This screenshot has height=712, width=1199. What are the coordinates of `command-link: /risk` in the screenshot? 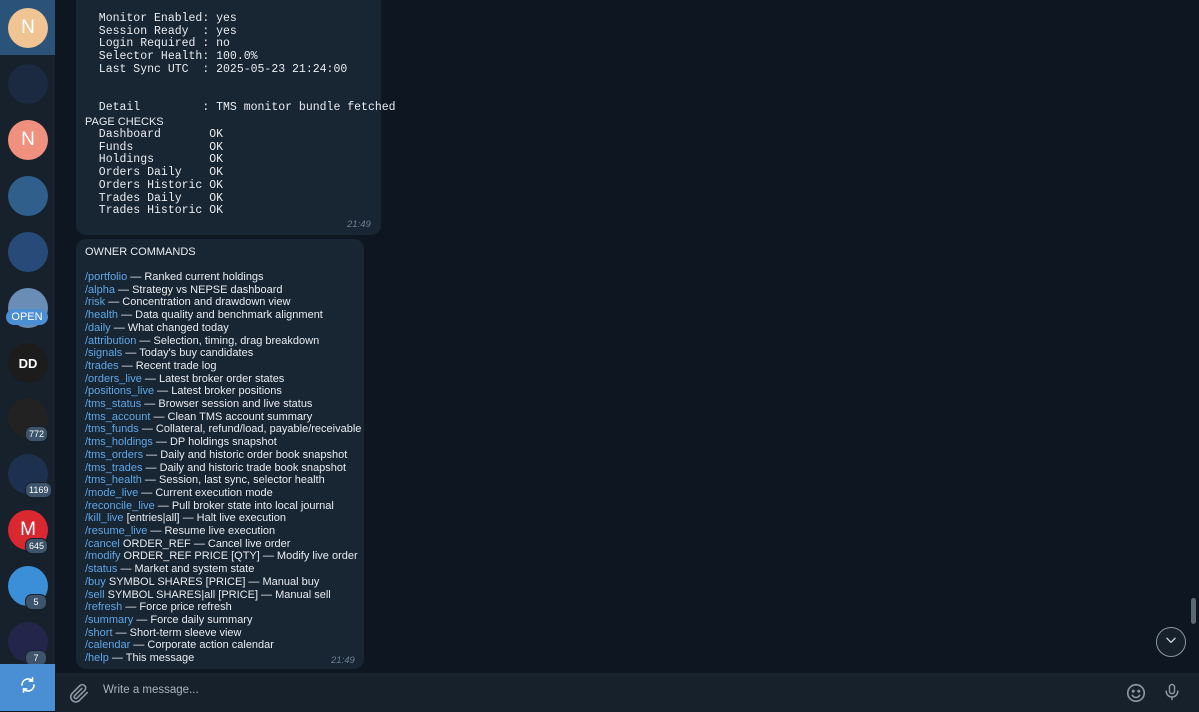 It's located at (95, 302).